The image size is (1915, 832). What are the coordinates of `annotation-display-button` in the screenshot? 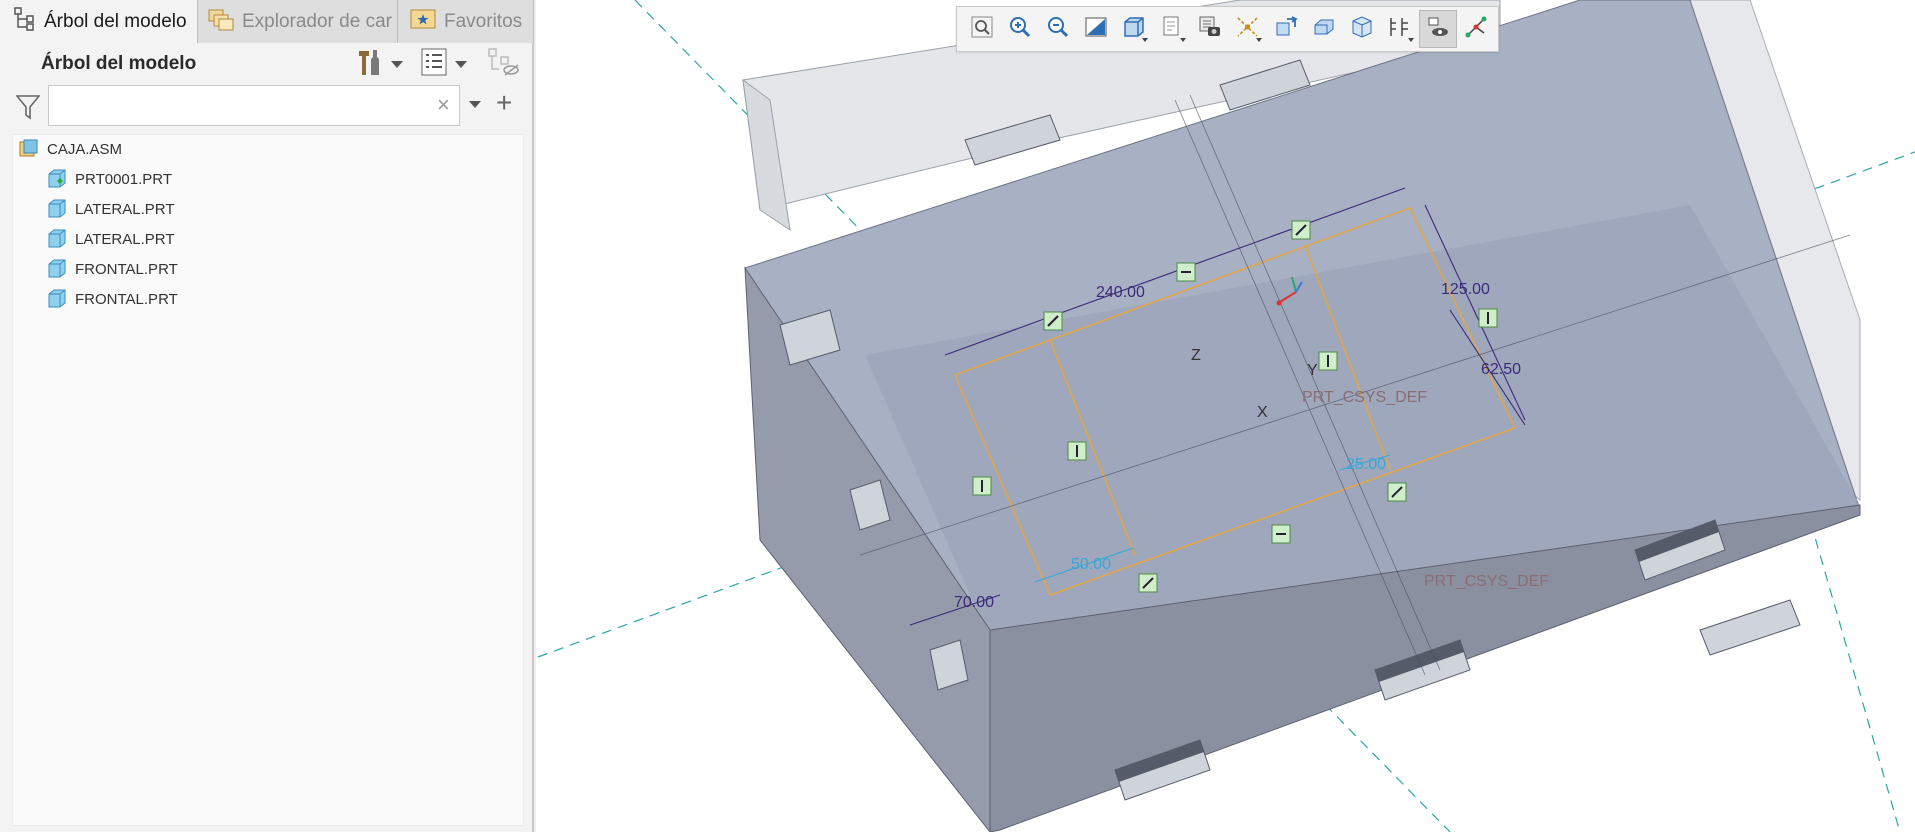 It's located at (1286, 29).